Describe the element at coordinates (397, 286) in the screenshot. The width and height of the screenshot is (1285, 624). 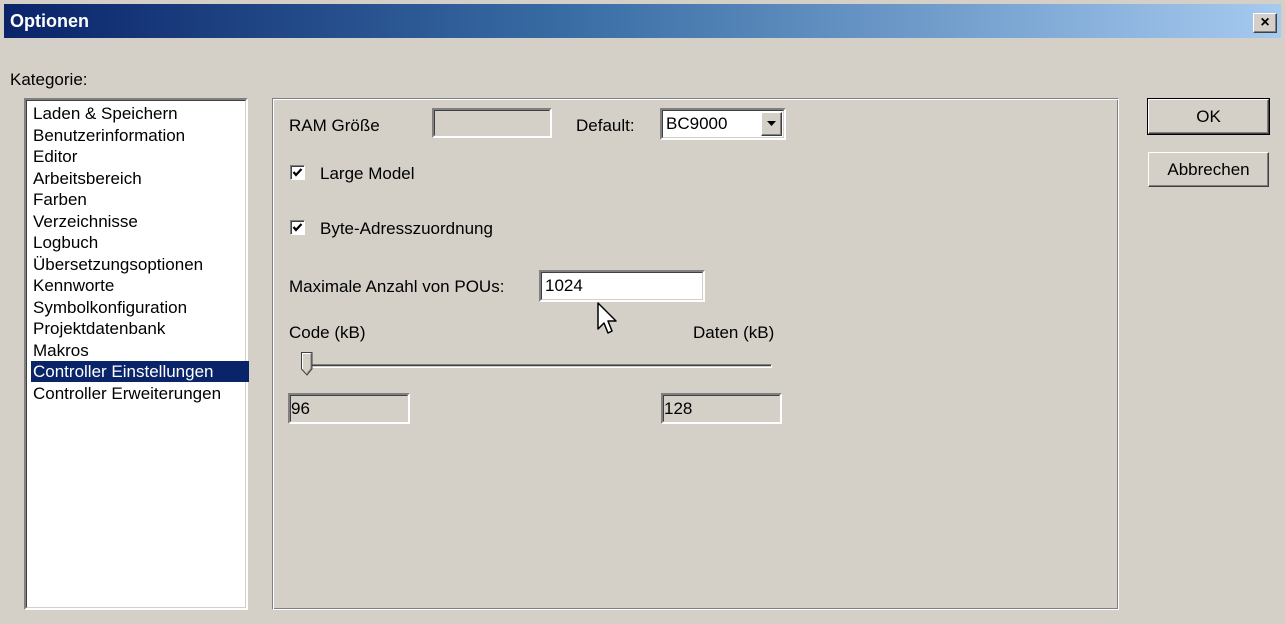
I see `max-pous-label: Maximale Anzahl von POUs:` at that location.